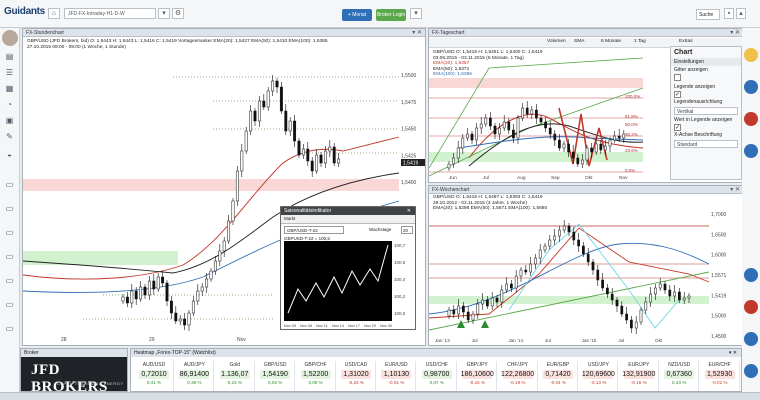 This screenshot has height=400, width=760. I want to click on close-icon: ✕, so click(409, 211).